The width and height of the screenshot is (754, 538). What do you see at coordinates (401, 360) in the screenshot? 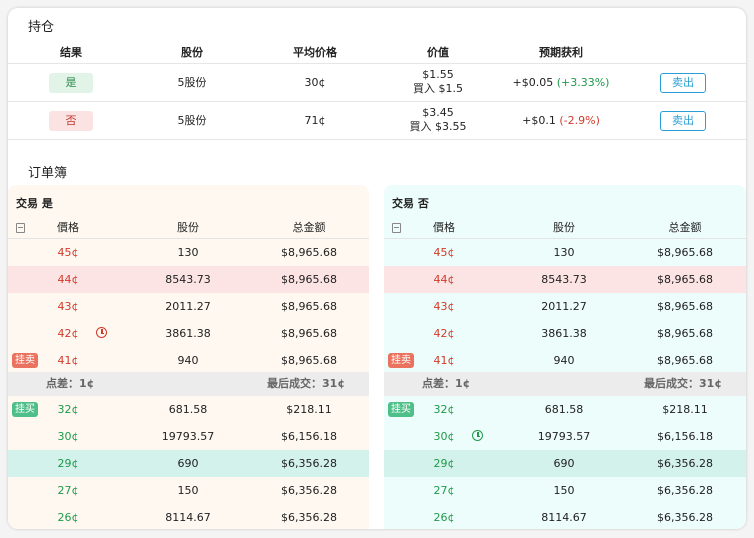
I see `ask-tag: 挂卖` at bounding box center [401, 360].